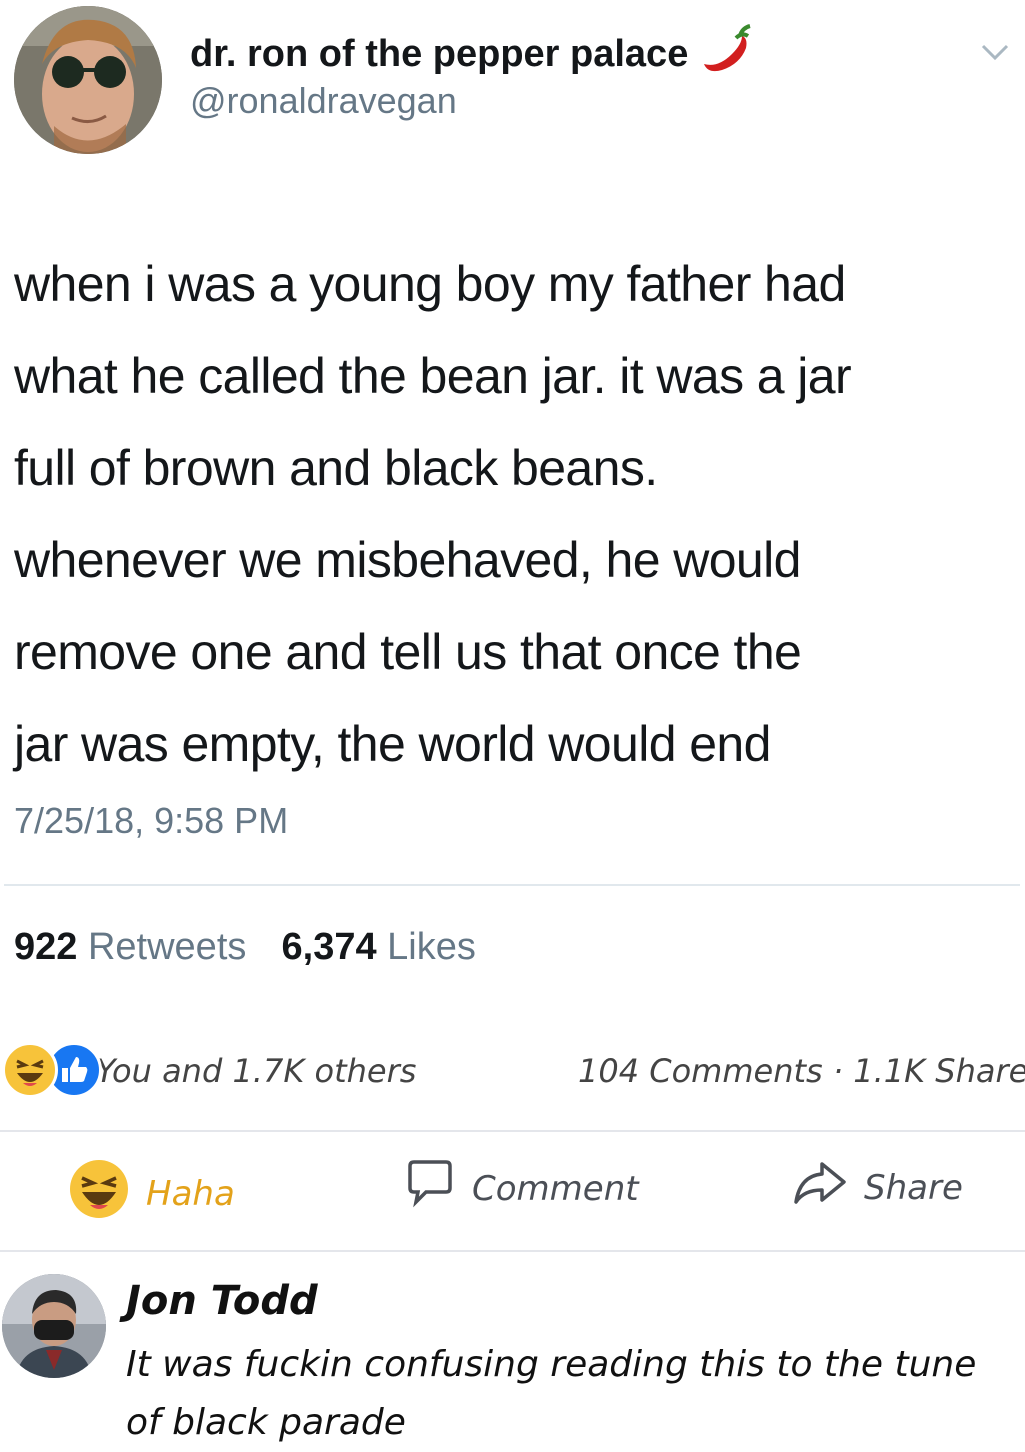 The height and width of the screenshot is (1452, 1025). Describe the element at coordinates (408, 652) in the screenshot. I see `tweet-text-line: remove one and tell us that once the` at that location.